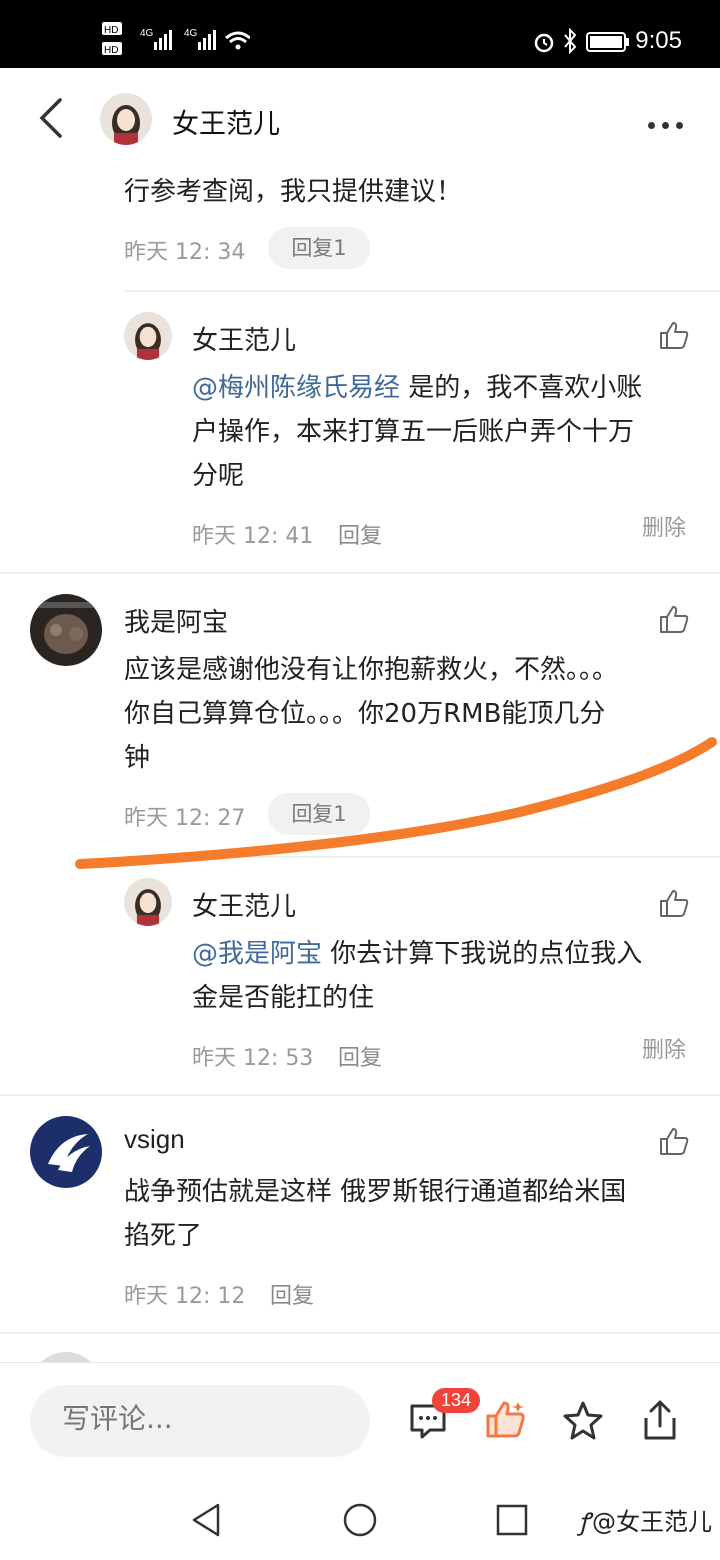 The height and width of the screenshot is (1560, 720). Describe the element at coordinates (658, 40) in the screenshot. I see `clock: 9:05` at that location.